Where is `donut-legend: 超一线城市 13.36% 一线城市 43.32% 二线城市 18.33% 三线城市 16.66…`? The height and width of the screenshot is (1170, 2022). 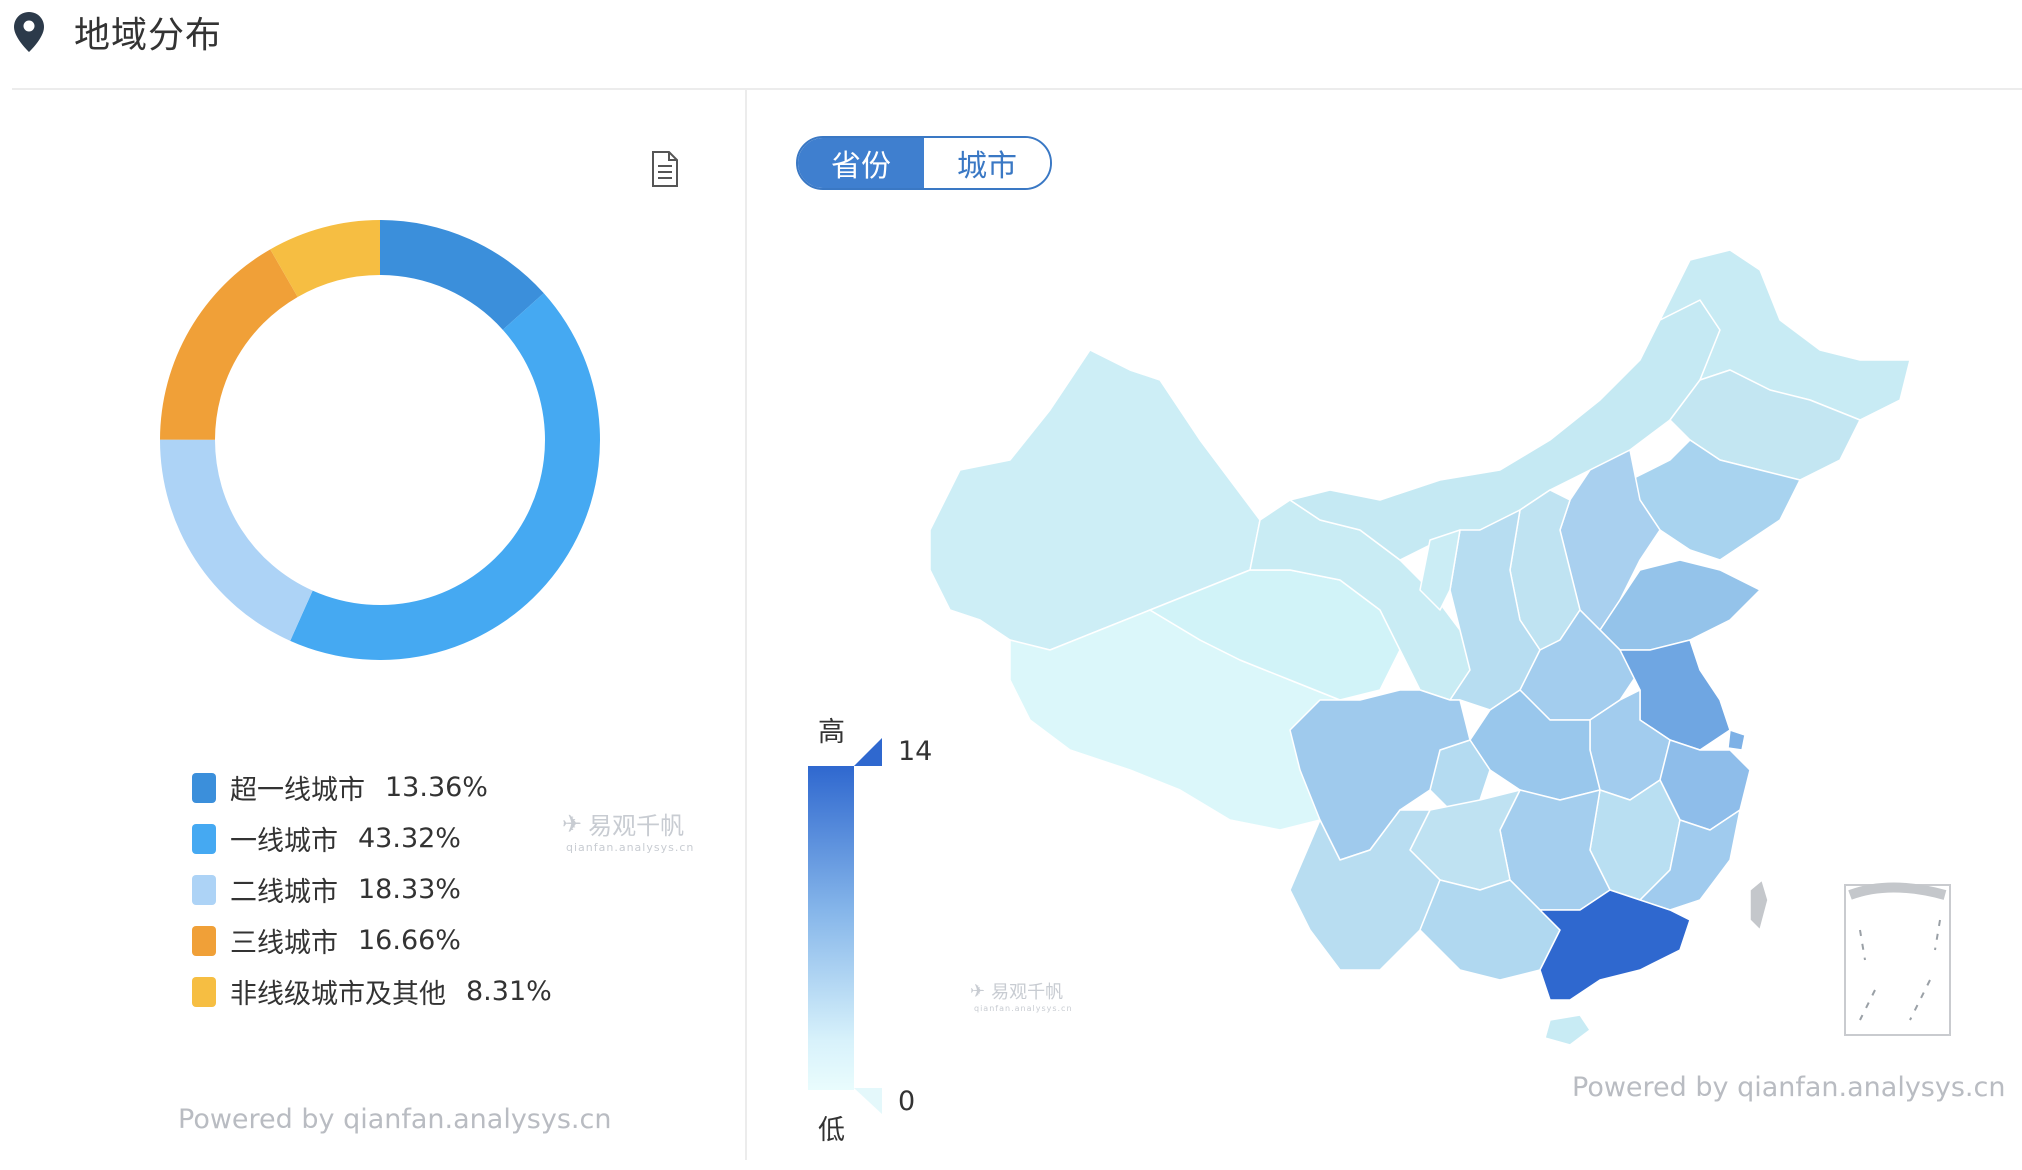 donut-legend: 超一线城市 13.36% 一线城市 43.32% 二线城市 18.33% 三线城市 16.66… is located at coordinates (372, 889).